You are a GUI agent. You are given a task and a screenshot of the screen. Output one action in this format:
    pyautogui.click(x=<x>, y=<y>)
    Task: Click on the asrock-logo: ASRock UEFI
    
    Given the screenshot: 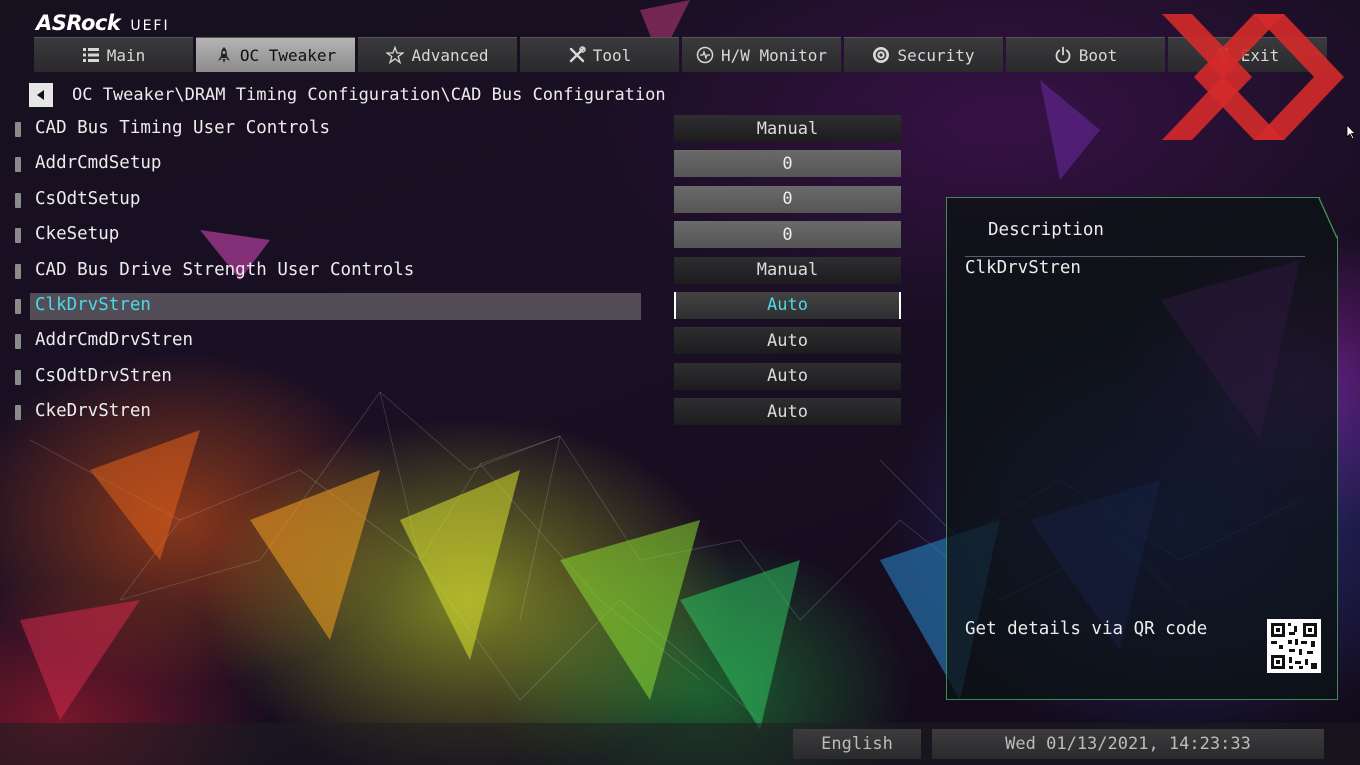 What is the action you would take?
    pyautogui.click(x=103, y=23)
    